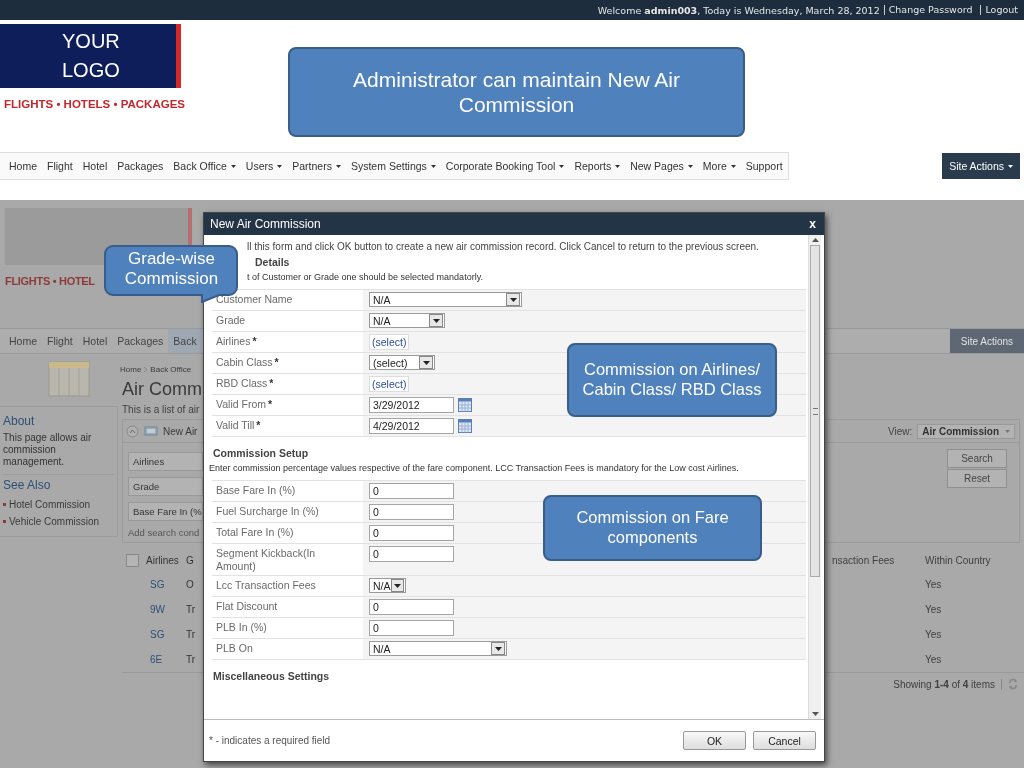 Image resolution: width=1024 pixels, height=768 pixels. What do you see at coordinates (50, 281) in the screenshot?
I see `tagline: FLIGHTS • HOTEL` at bounding box center [50, 281].